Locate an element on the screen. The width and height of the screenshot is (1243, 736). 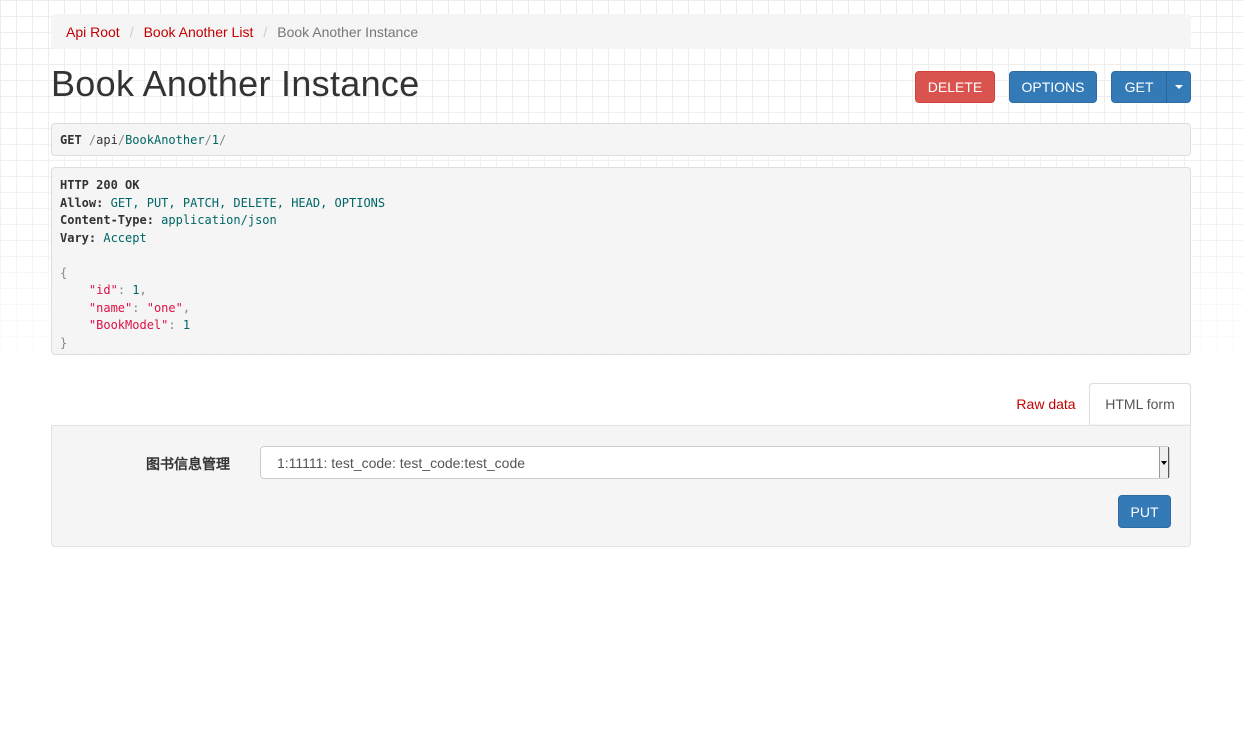
tab-html-form: HTML form is located at coordinates (1140, 404).